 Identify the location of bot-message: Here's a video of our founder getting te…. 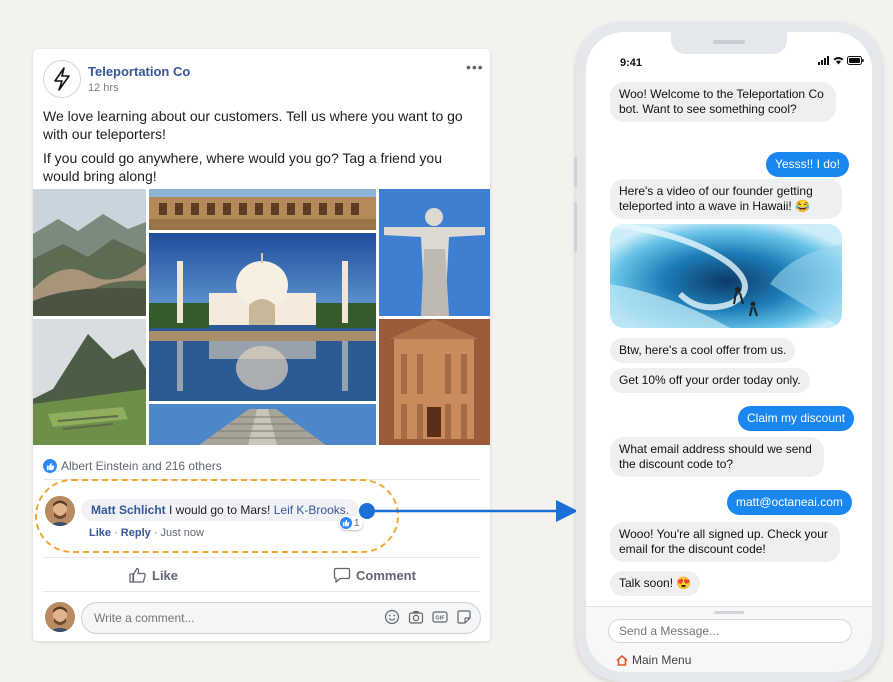
(726, 199).